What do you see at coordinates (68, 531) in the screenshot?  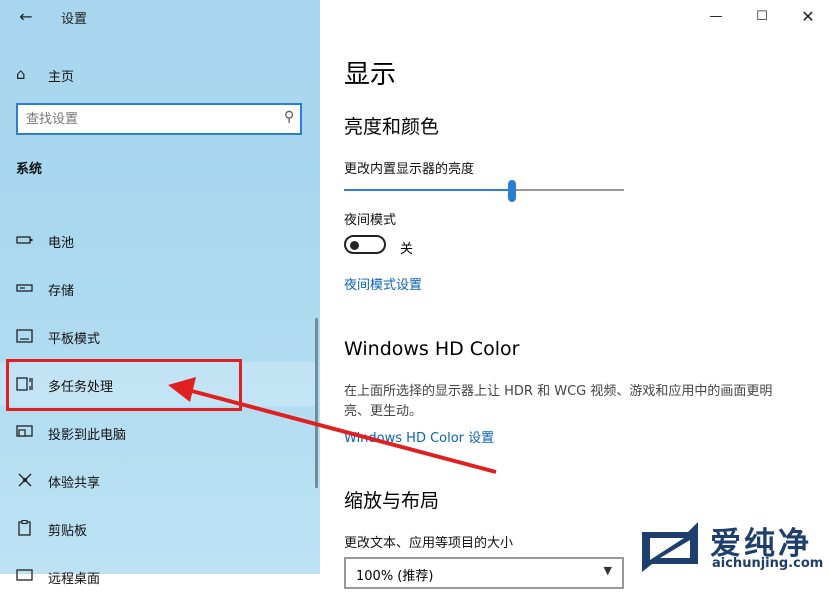 I see `sidebar-item-label: 剪贴板` at bounding box center [68, 531].